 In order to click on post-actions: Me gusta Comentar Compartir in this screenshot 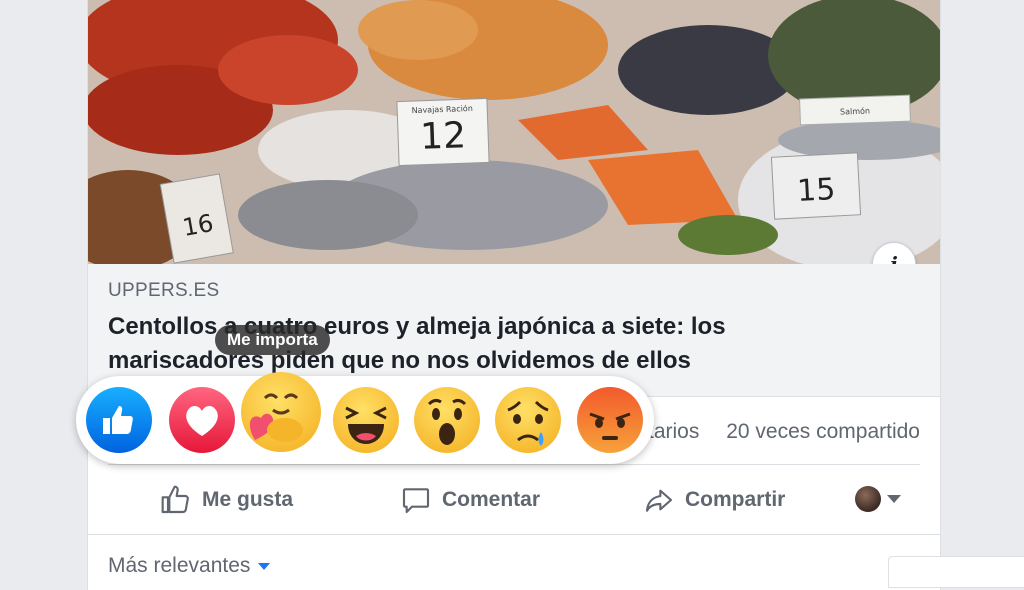, I will do `click(514, 500)`.